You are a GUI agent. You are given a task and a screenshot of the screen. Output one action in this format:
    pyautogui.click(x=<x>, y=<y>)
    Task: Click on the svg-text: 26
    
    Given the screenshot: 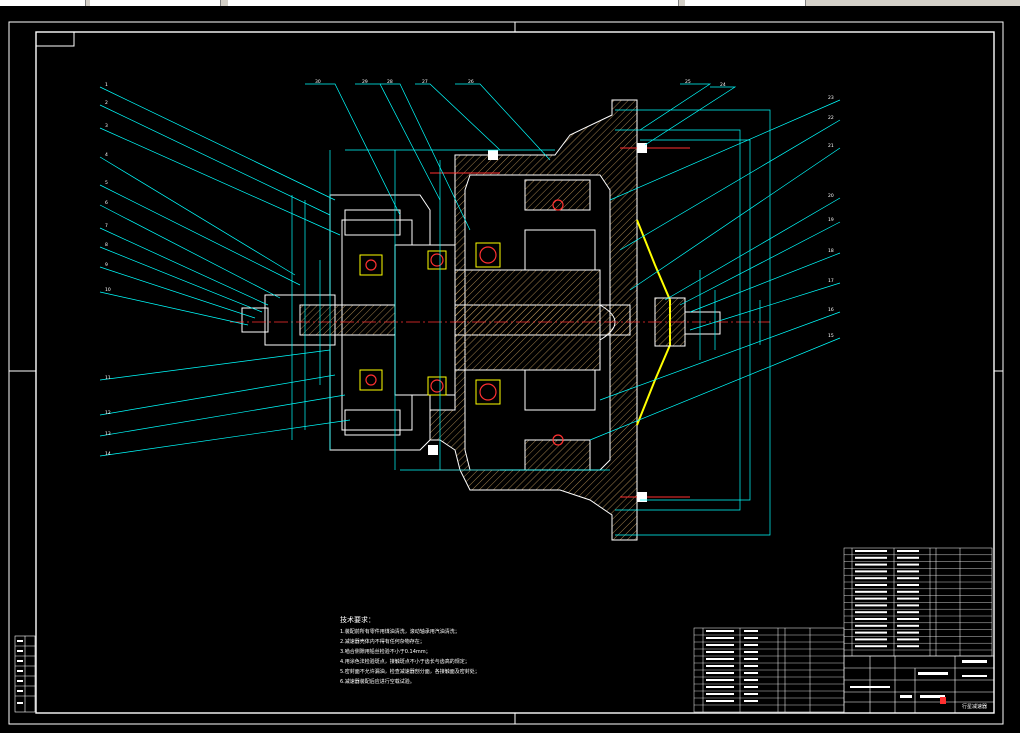 What is the action you would take?
    pyautogui.click(x=471, y=82)
    